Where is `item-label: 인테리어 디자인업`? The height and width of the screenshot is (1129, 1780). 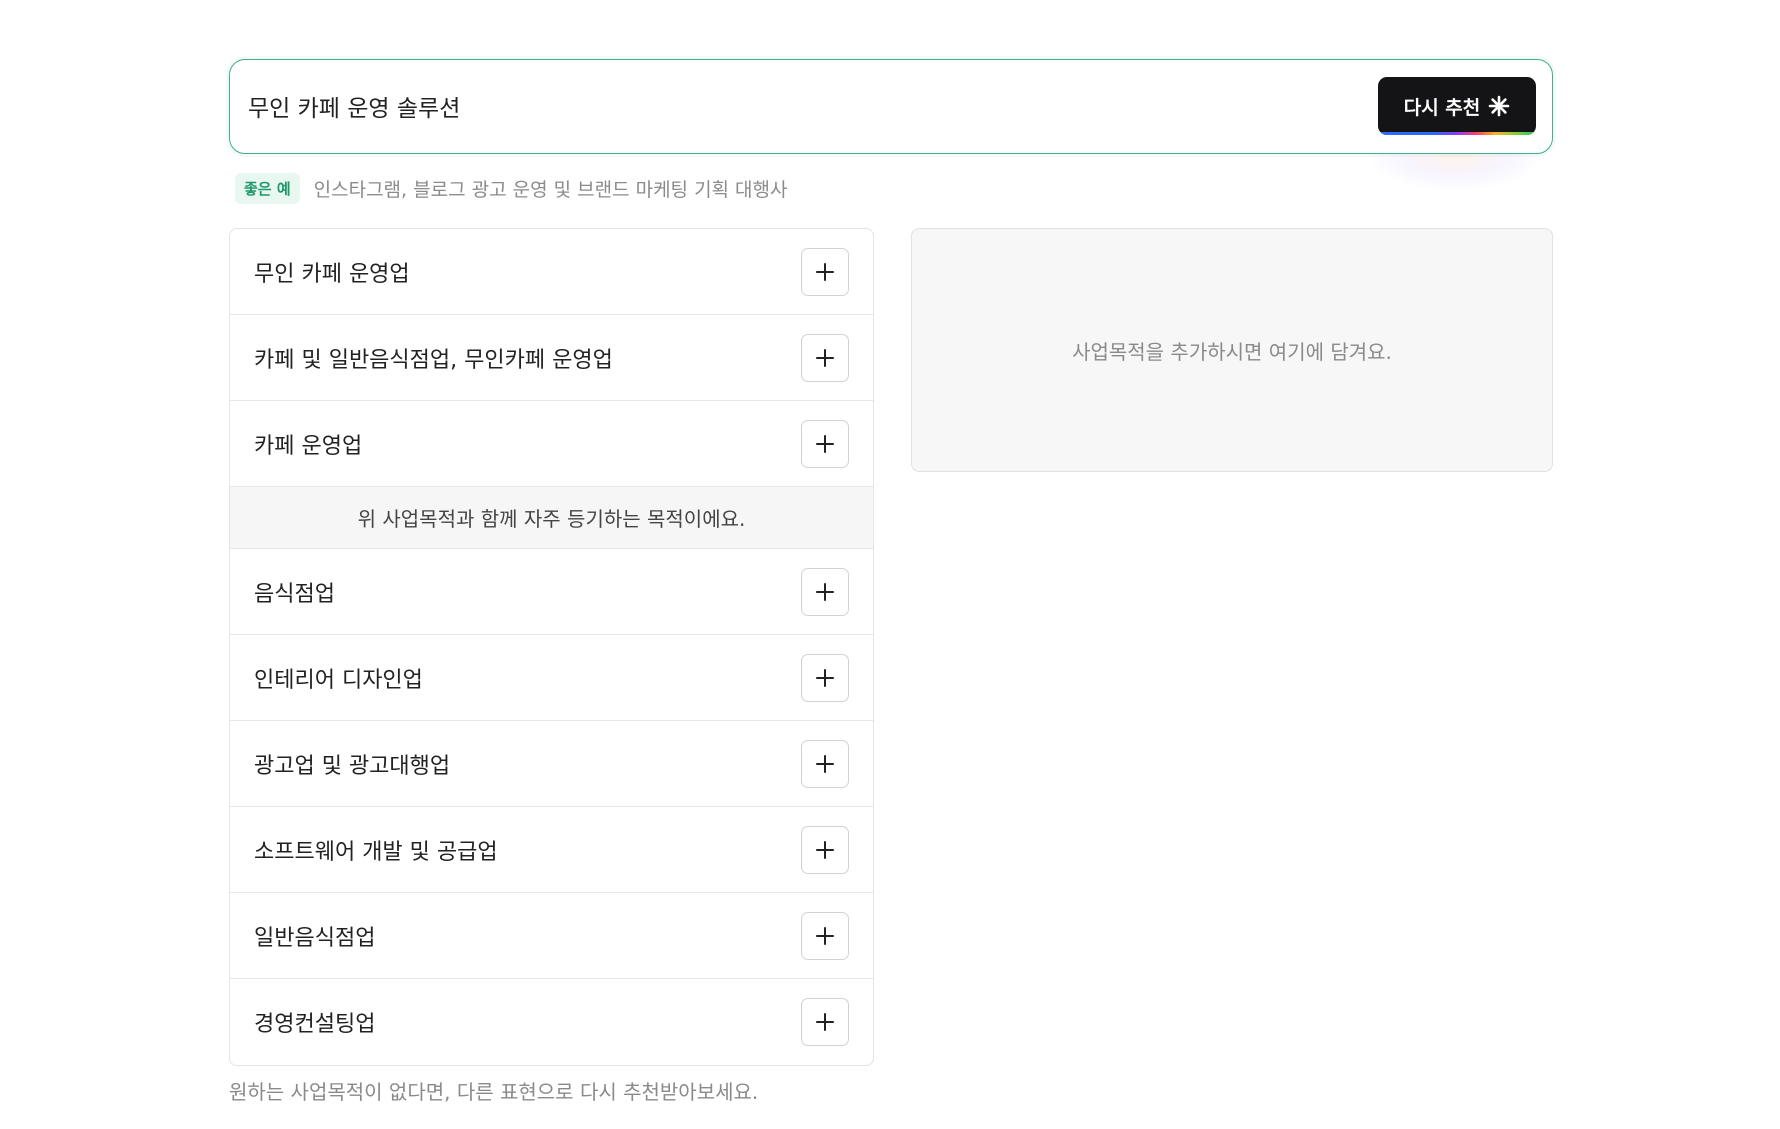 item-label: 인테리어 디자인업 is located at coordinates (338, 680).